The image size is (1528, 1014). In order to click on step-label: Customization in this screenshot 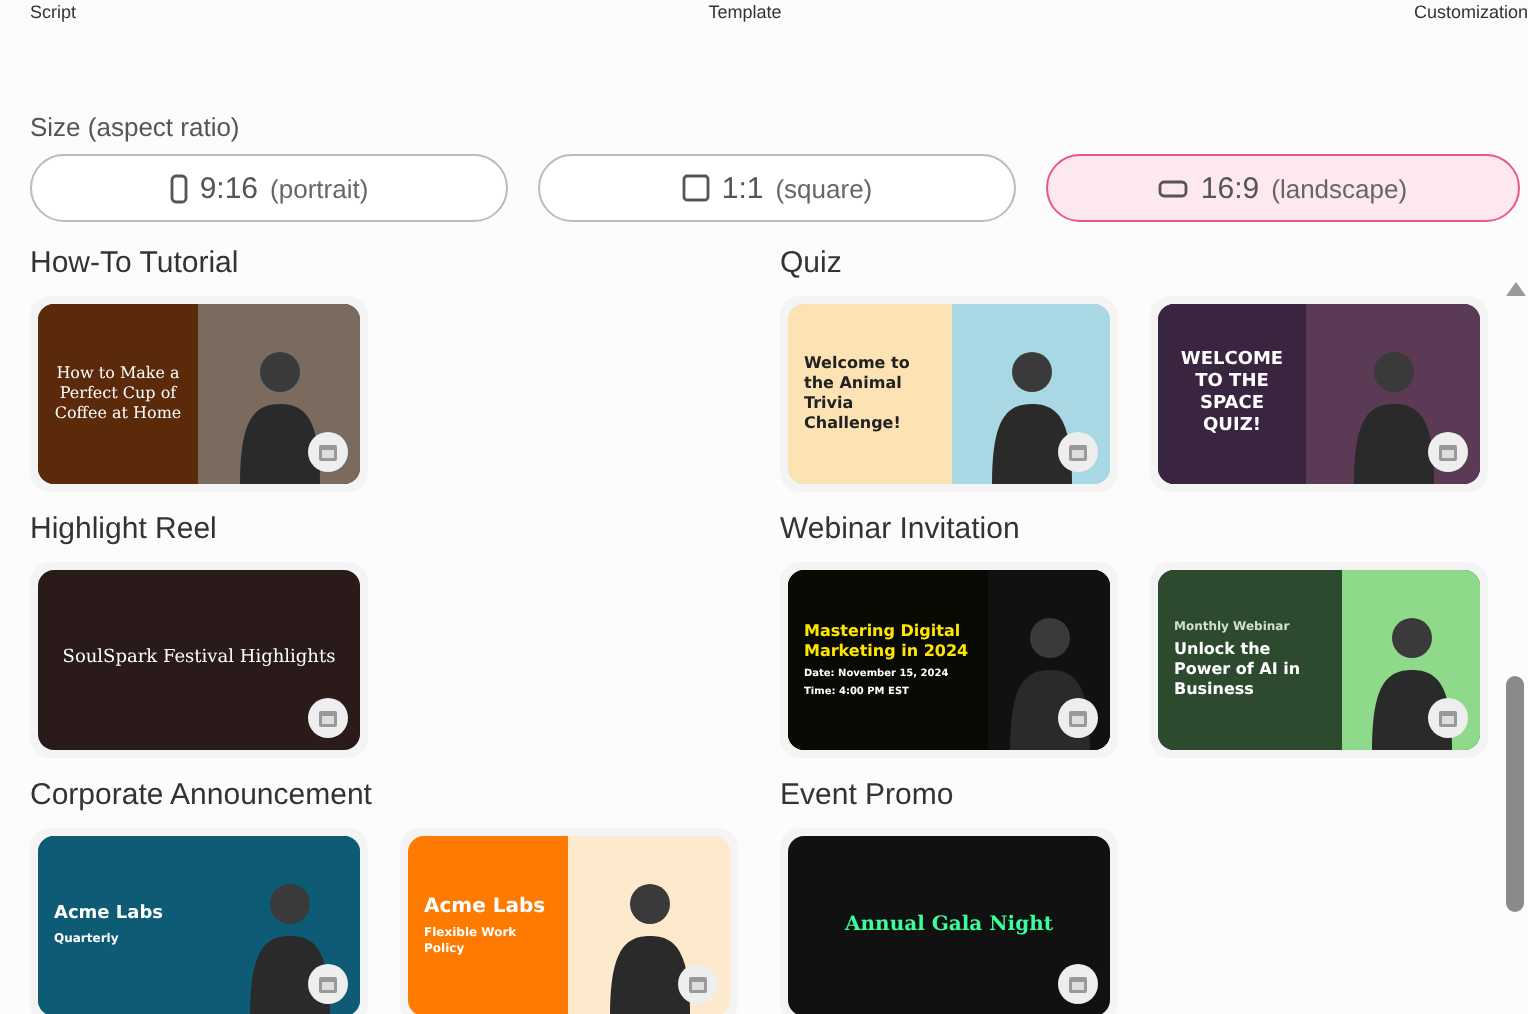, I will do `click(1470, 14)`.